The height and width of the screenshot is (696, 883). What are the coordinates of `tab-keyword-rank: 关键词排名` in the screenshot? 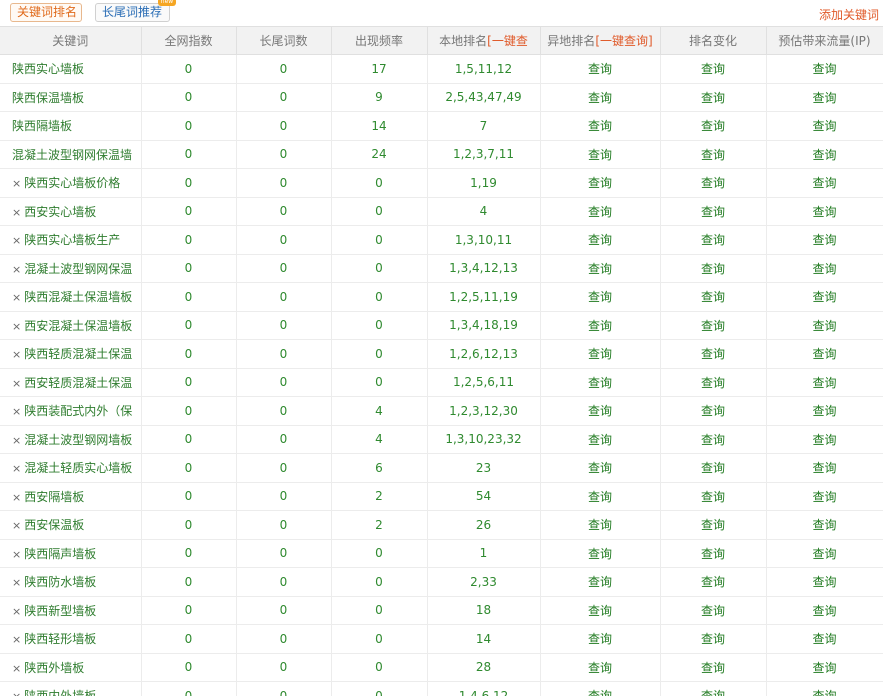 It's located at (46, 12).